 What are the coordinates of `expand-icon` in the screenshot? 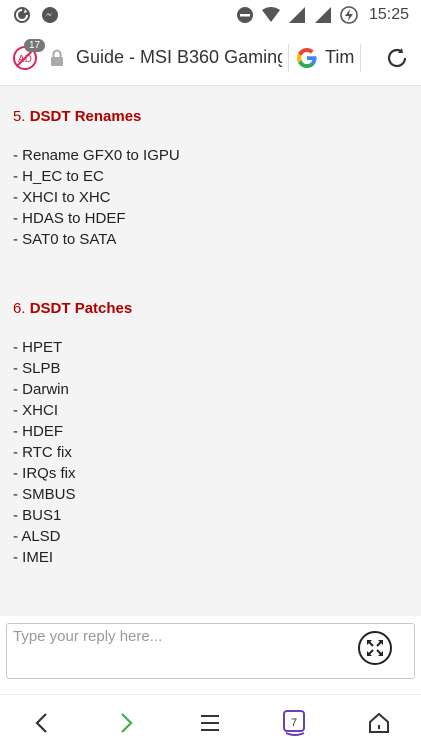 It's located at (375, 648).